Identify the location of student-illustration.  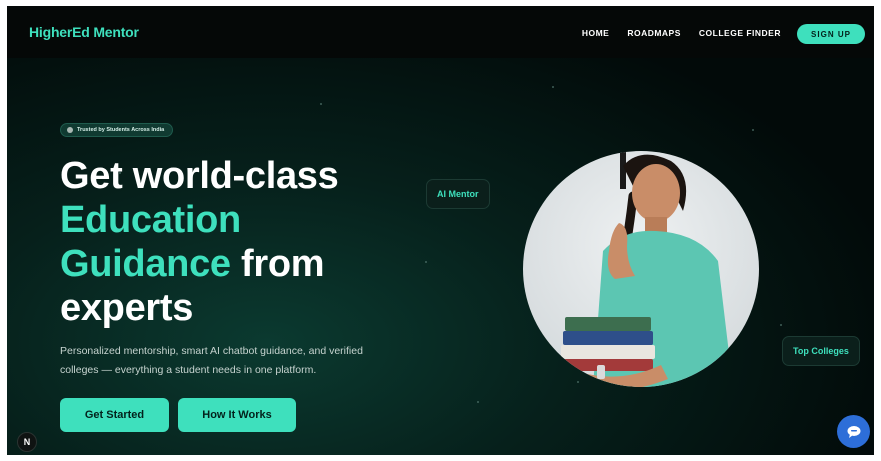
(647, 269).